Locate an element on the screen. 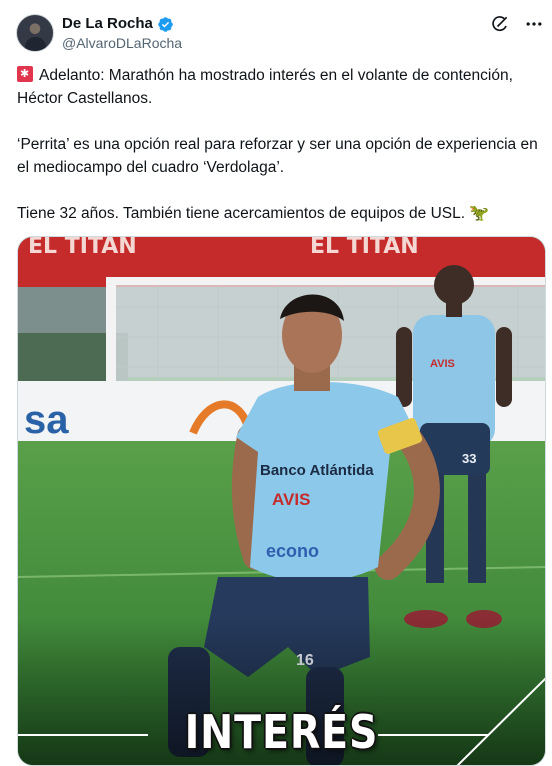 This screenshot has width=552, height=766. user-info: De La Rocha @AlvaroDLaRocha is located at coordinates (122, 33).